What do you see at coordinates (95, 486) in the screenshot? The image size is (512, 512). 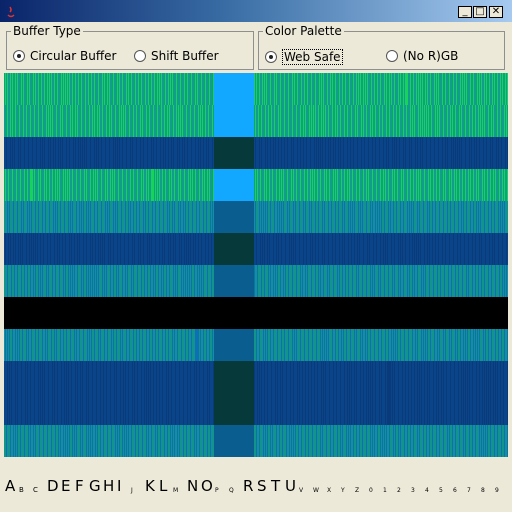 I see `alphabet-letter: G` at bounding box center [95, 486].